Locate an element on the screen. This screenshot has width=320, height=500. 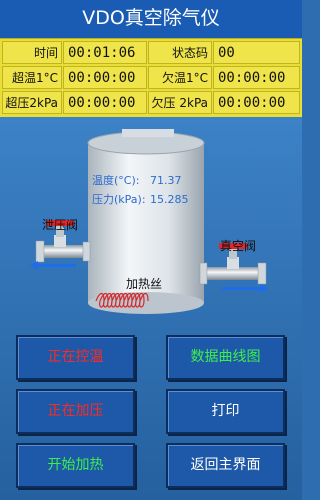
overtemp-value: 00:00:00 is located at coordinates (105, 77).